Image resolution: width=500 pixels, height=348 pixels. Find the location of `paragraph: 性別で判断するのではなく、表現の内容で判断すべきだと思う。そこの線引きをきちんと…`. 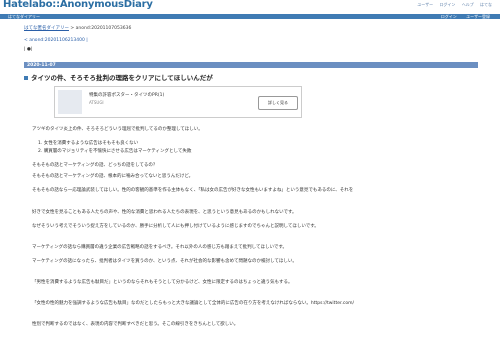

paragraph: 性別で判断するのではなく、表現の内容で判断すべきだと思う。そこの線引きをきちんと… is located at coordinates (135, 324).